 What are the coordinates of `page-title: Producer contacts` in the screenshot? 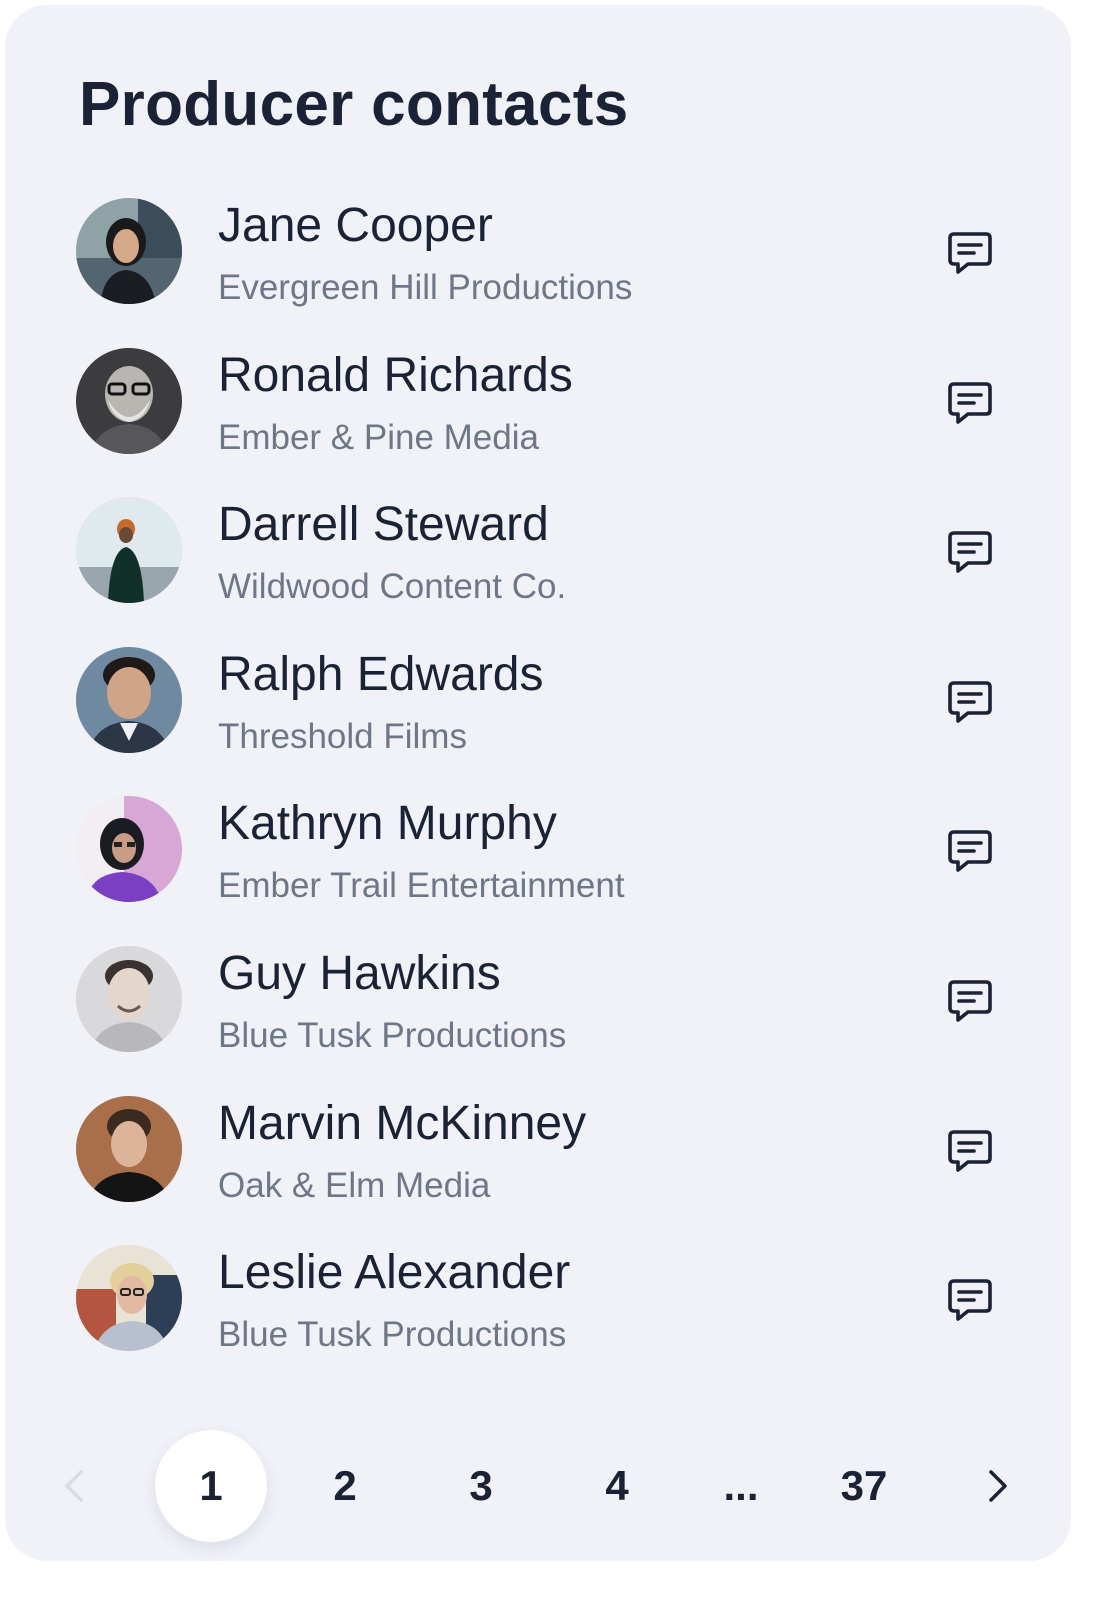 It's located at (354, 104).